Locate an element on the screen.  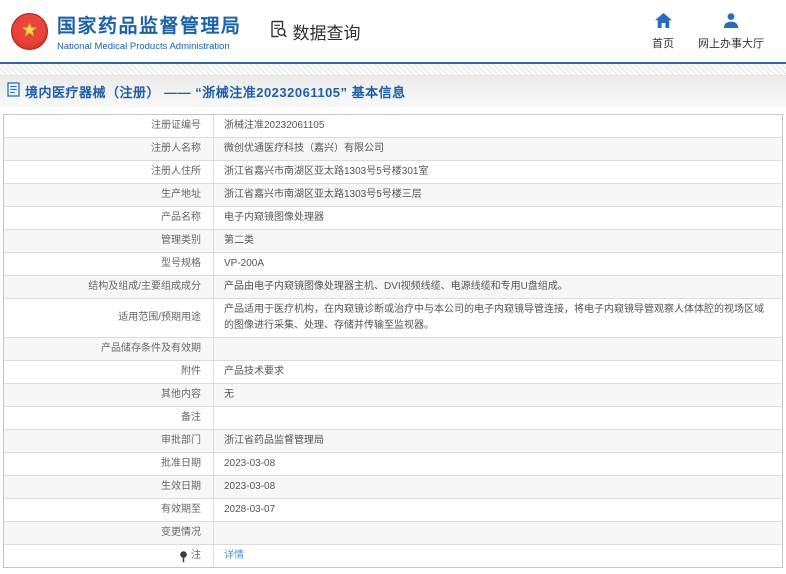
table-row: 有效期至 2028-03-07 is located at coordinates (393, 510).